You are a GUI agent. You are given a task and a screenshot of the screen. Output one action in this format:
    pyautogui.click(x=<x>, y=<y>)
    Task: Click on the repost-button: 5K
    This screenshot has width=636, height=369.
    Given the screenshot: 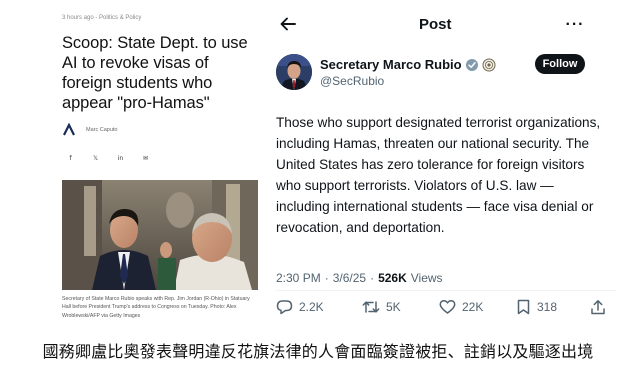 What is the action you would take?
    pyautogui.click(x=381, y=307)
    